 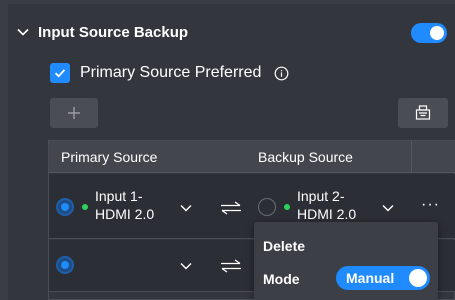 What do you see at coordinates (346, 261) in the screenshot?
I see `row-context-menu: Delete Mode Manual` at bounding box center [346, 261].